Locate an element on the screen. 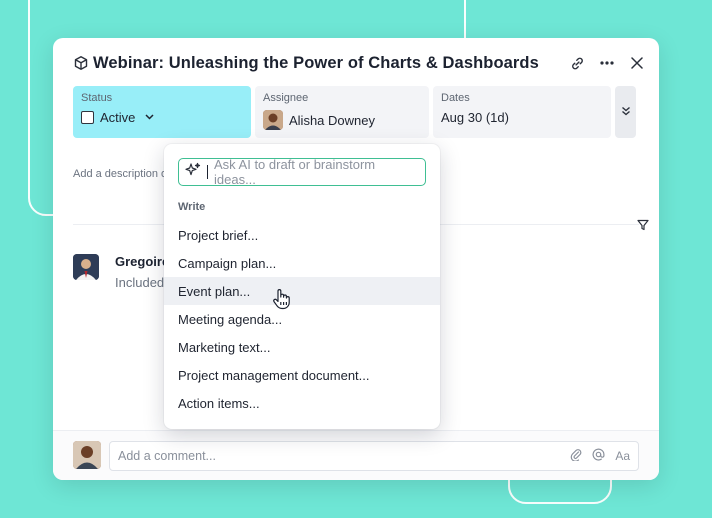  comment-bar: Add a comment... Aa is located at coordinates (356, 455).